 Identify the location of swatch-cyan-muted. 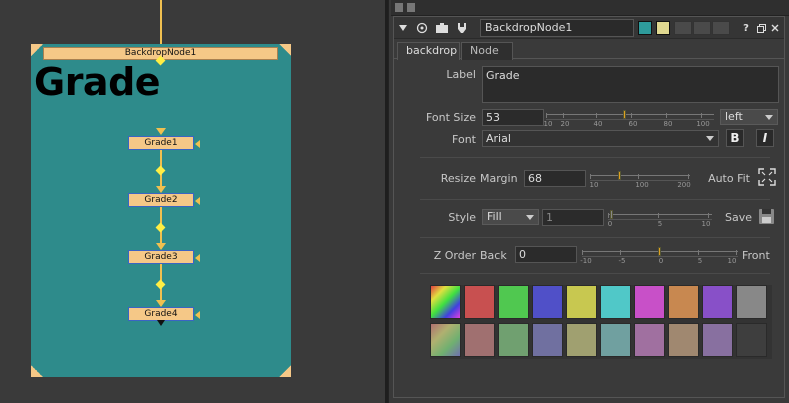
(615, 340).